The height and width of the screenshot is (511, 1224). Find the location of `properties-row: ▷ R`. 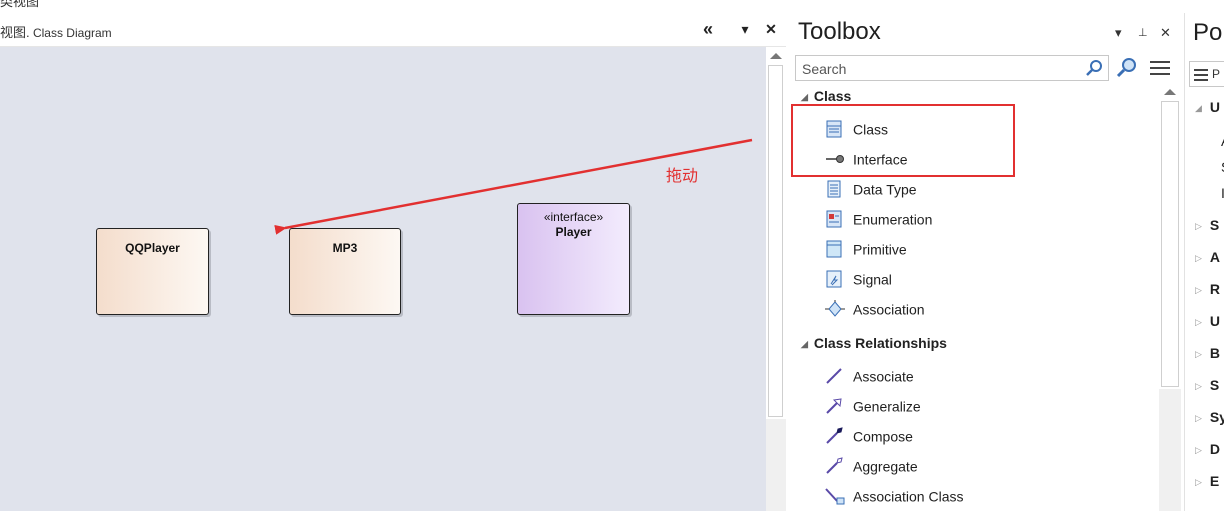

properties-row: ▷ R is located at coordinates (1207, 289).